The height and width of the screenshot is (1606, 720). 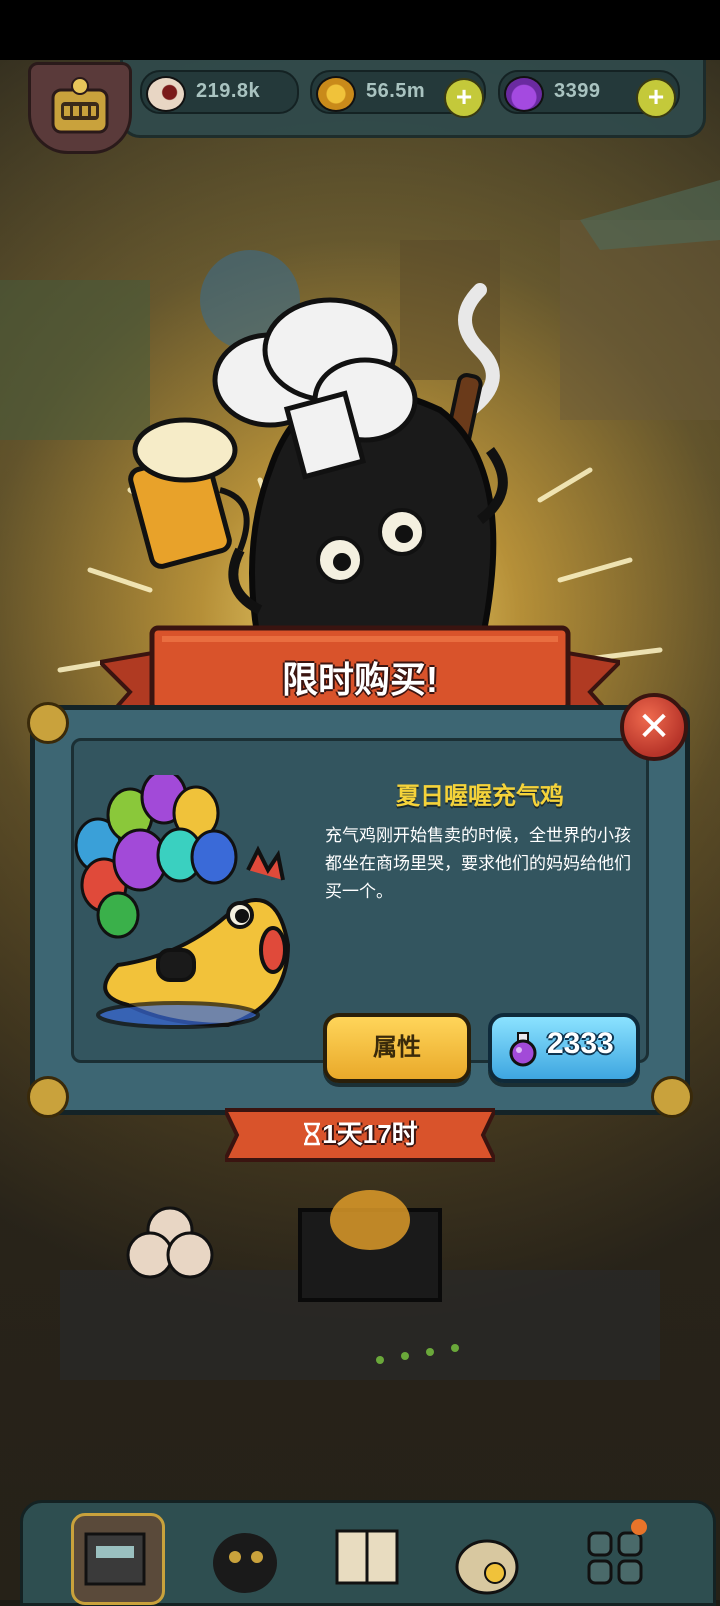 I want to click on hourglass-icon, so click(x=312, y=1134).